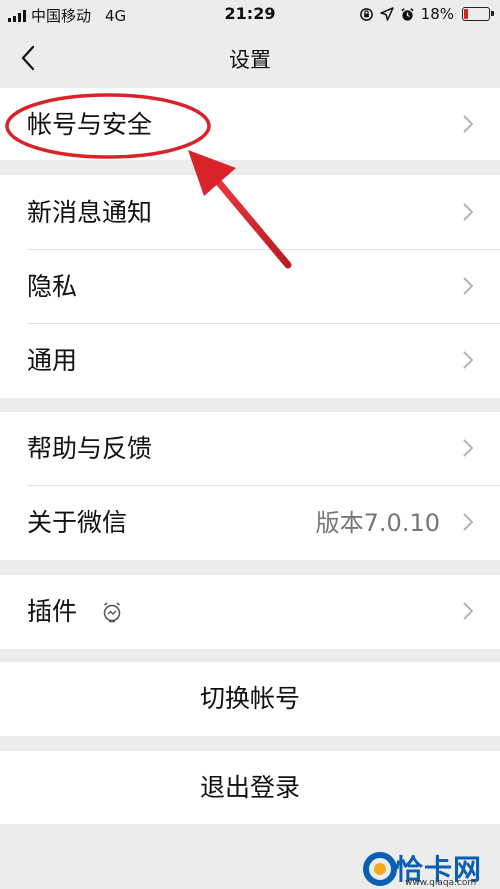  What do you see at coordinates (441, 883) in the screenshot?
I see `watermark-sub: www.qiaqa.com` at bounding box center [441, 883].